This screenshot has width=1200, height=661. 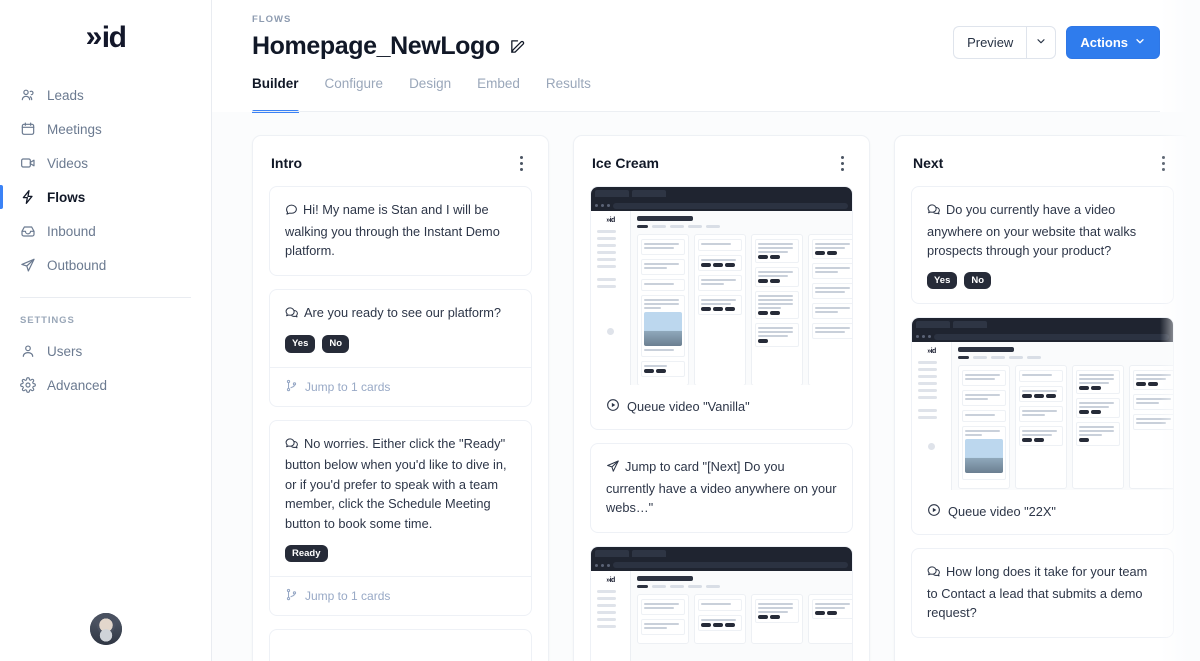 What do you see at coordinates (688, 406) in the screenshot?
I see `card-text: Queue video "Vanilla"` at bounding box center [688, 406].